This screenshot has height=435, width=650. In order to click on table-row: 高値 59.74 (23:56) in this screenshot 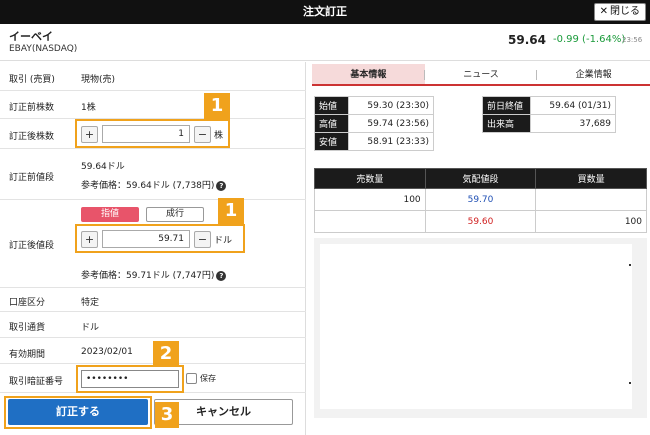, I will do `click(374, 123)`.